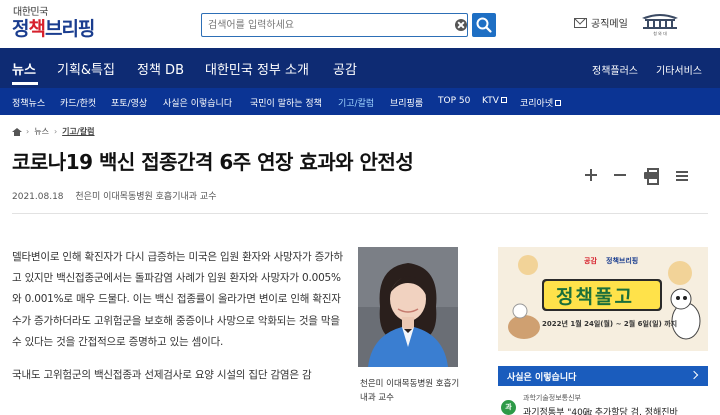 The width and height of the screenshot is (720, 415). I want to click on bluehouse-icon, so click(660, 21).